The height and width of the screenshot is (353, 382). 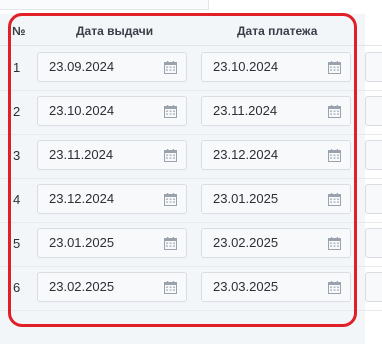 I want to click on issue-date-value: 23.02.2025, so click(x=82, y=286).